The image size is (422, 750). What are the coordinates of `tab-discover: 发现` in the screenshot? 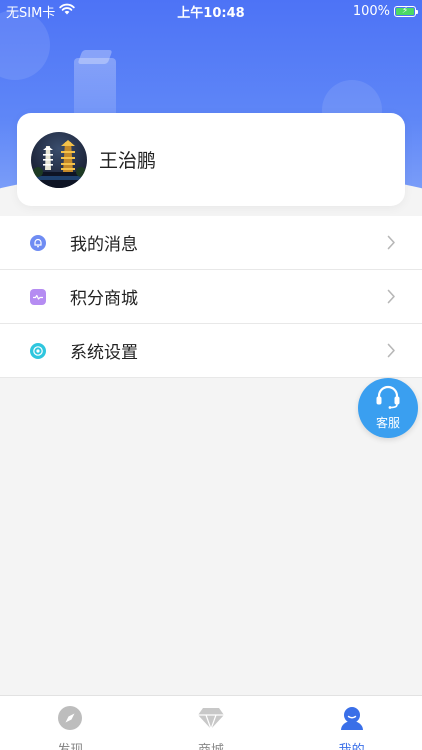 It's located at (70, 723).